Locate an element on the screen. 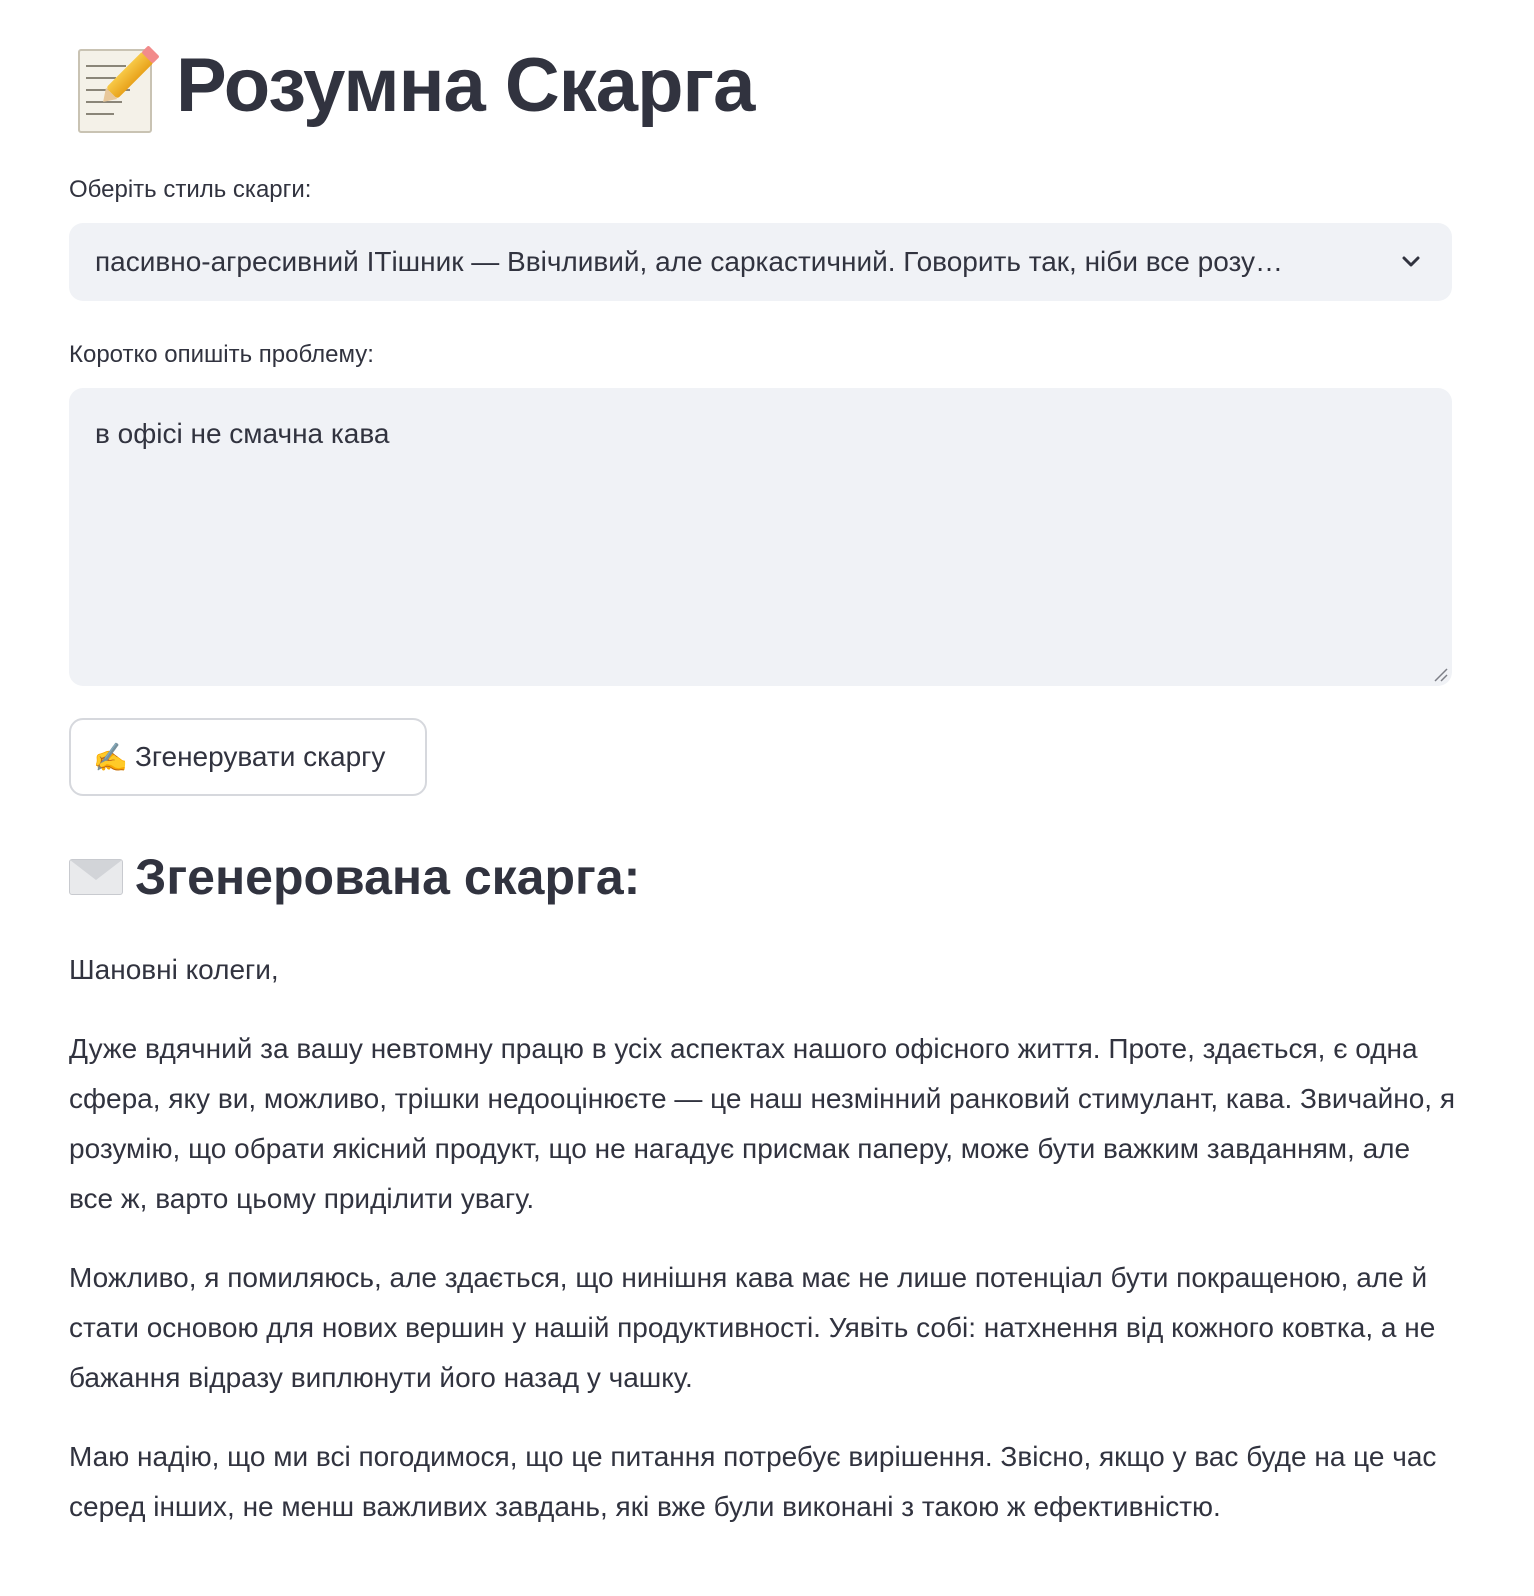 The width and height of the screenshot is (1534, 1596). style-select-label: Оберіть стиль скарги: is located at coordinates (190, 189).